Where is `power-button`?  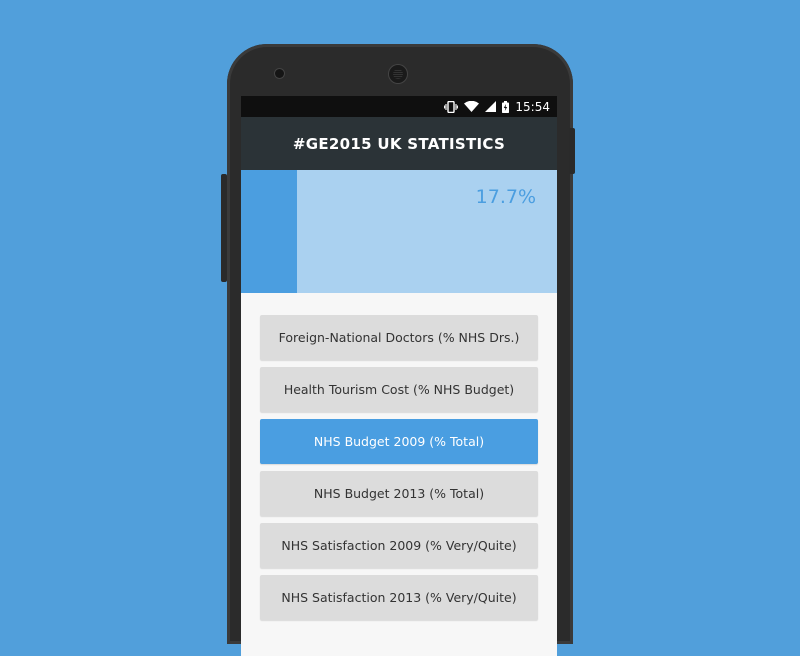 power-button is located at coordinates (572, 151).